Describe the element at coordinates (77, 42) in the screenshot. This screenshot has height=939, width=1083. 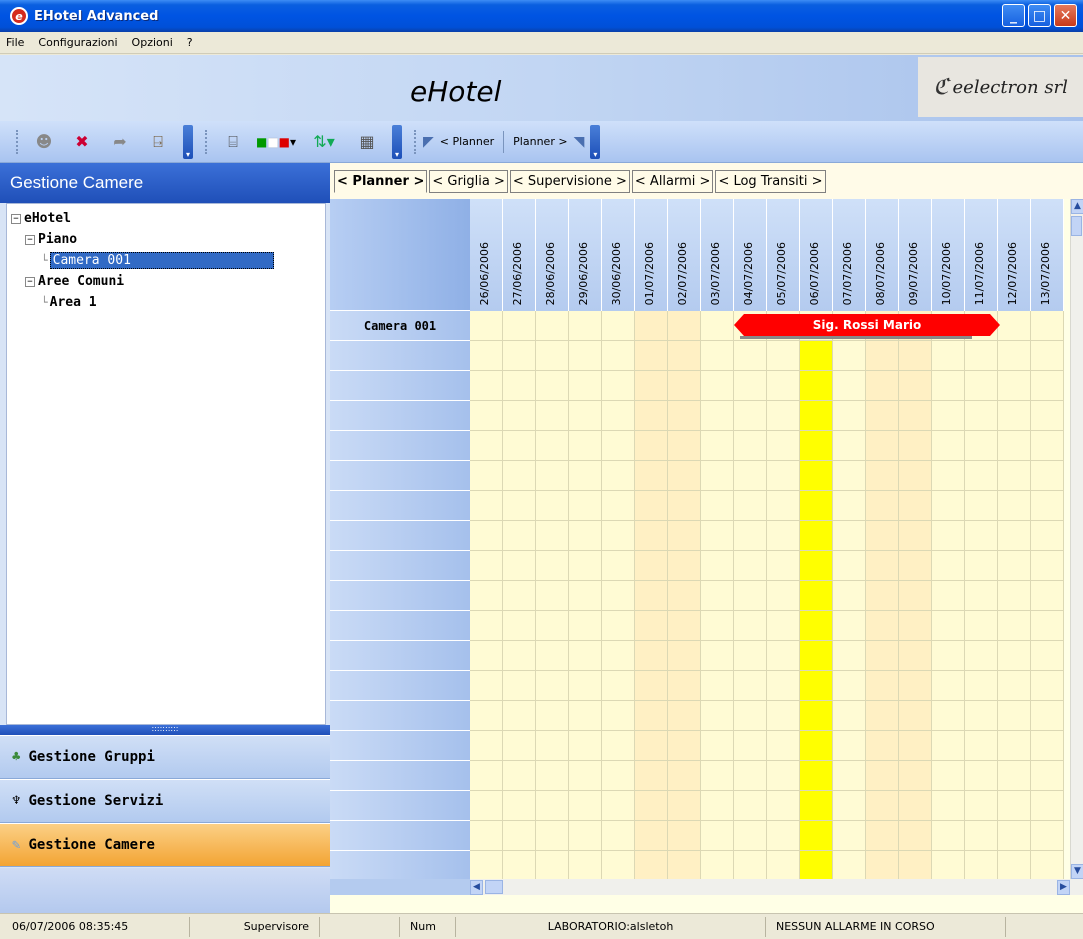
I see `menu-configurazioni: Configurazioni` at that location.